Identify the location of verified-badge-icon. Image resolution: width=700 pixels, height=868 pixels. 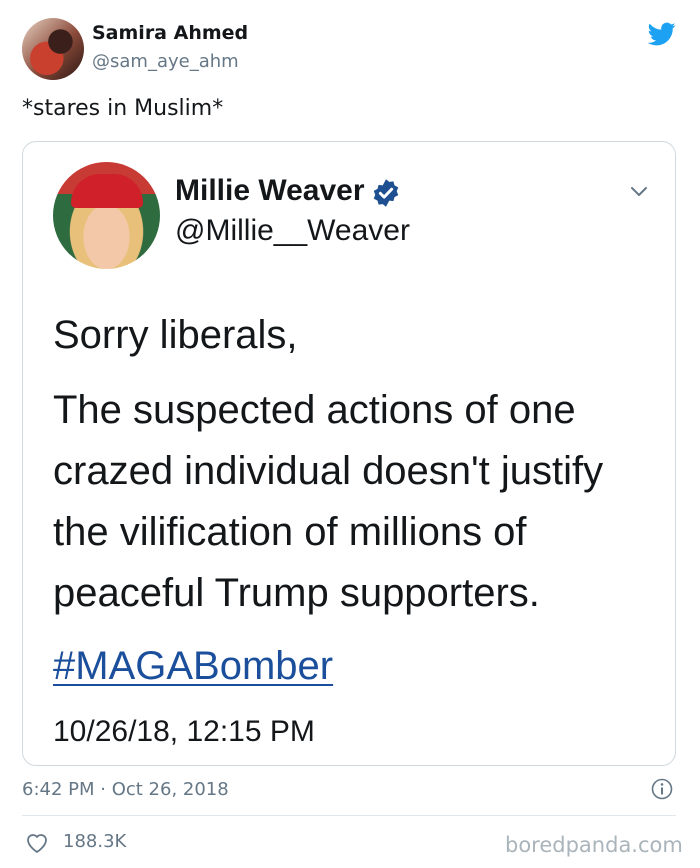
(386, 193).